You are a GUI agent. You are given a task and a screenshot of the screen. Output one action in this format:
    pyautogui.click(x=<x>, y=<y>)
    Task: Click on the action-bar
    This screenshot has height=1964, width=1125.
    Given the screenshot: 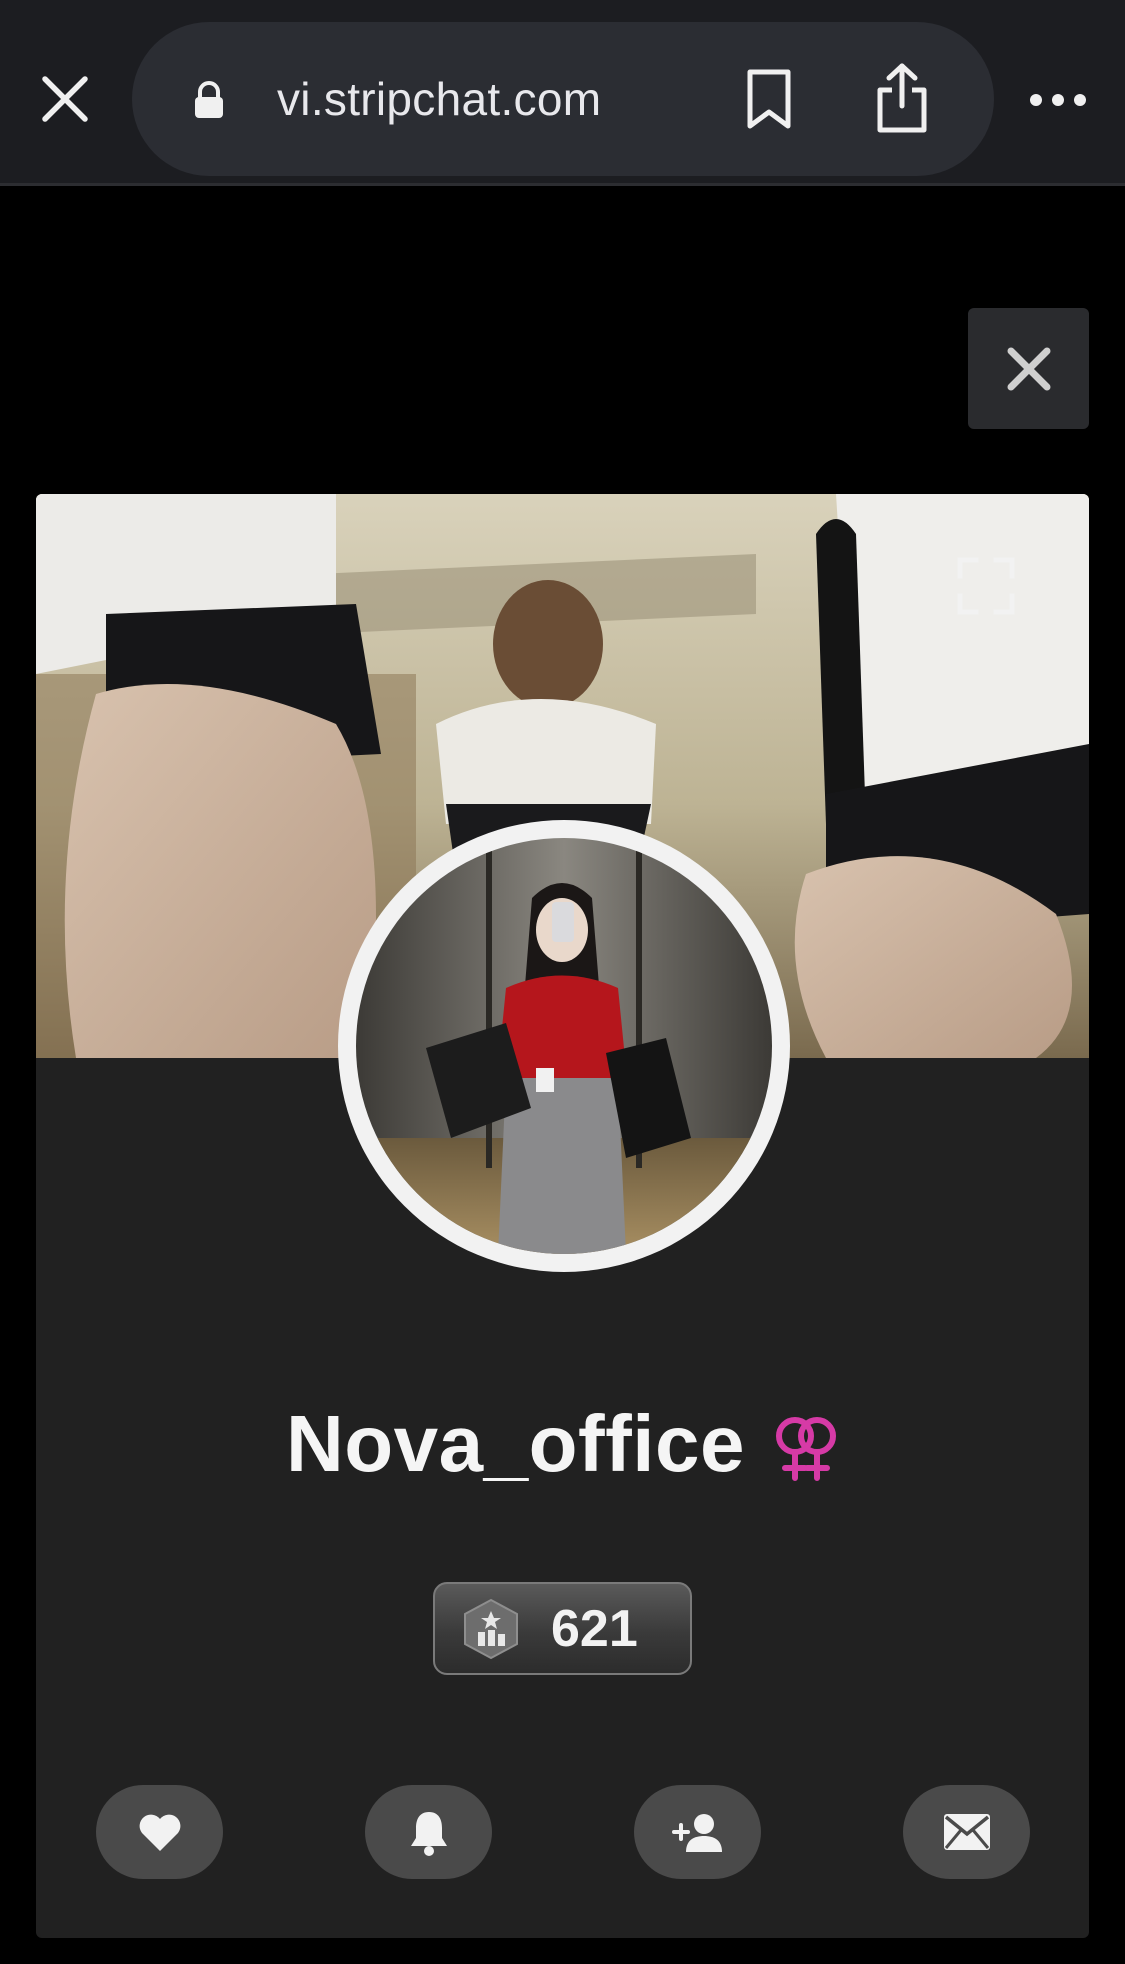 What is the action you would take?
    pyautogui.click(x=562, y=1832)
    